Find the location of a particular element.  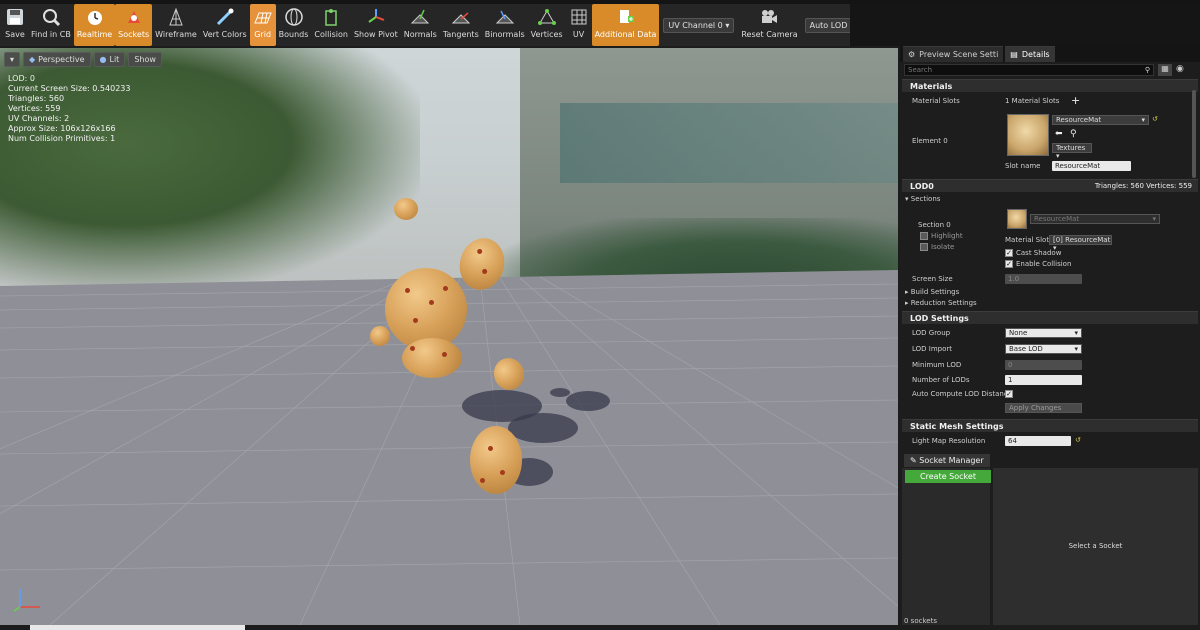

apply-changes-button: Apply Changes is located at coordinates (1043, 408).